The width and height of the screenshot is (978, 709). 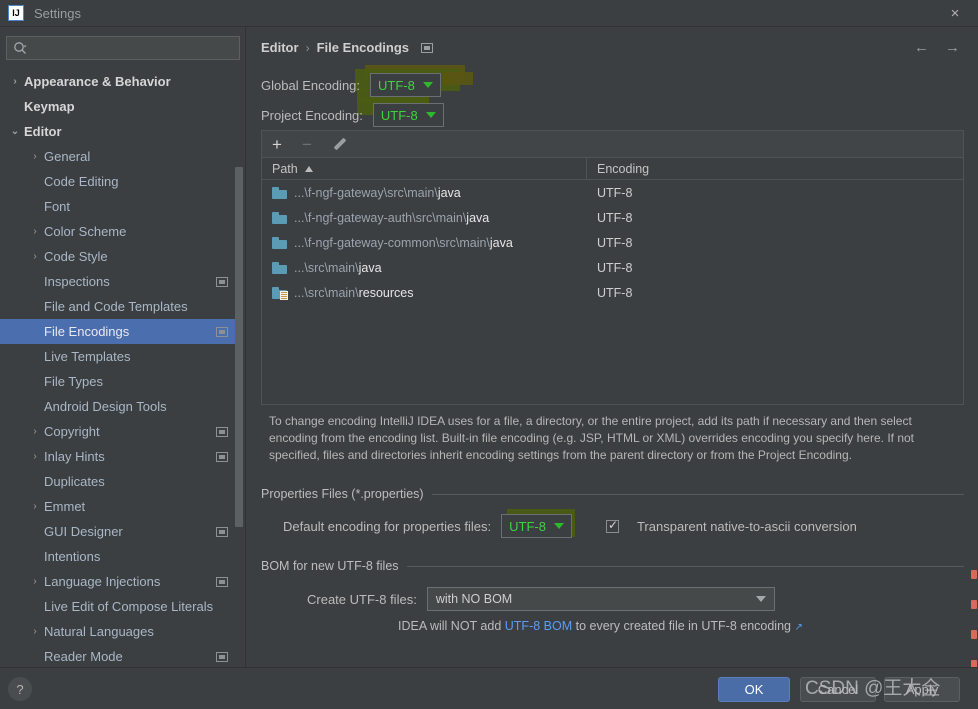 What do you see at coordinates (67, 156) in the screenshot?
I see `sidebar-item-label: General` at bounding box center [67, 156].